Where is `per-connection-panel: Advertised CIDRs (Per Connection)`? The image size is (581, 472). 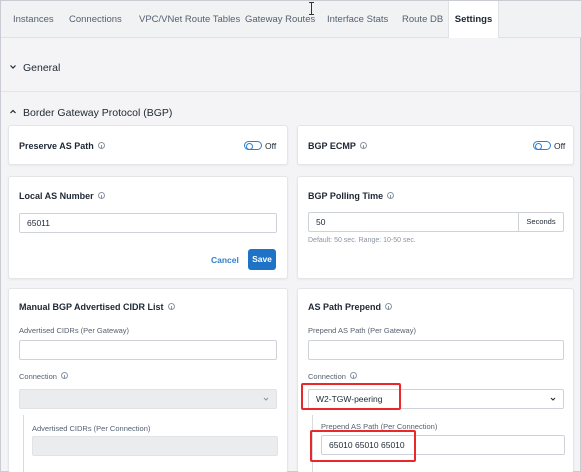
per-connection-panel: Advertised CIDRs (Per Connection) is located at coordinates (150, 443).